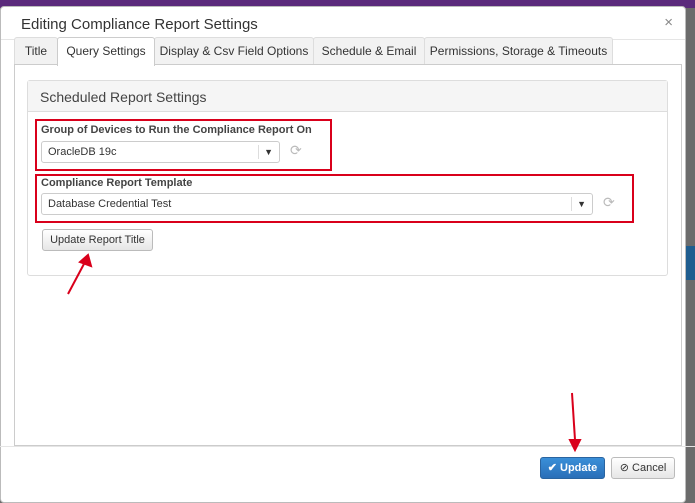 The image size is (695, 503). Describe the element at coordinates (183, 145) in the screenshot. I see `annotation-box-device-group` at that location.